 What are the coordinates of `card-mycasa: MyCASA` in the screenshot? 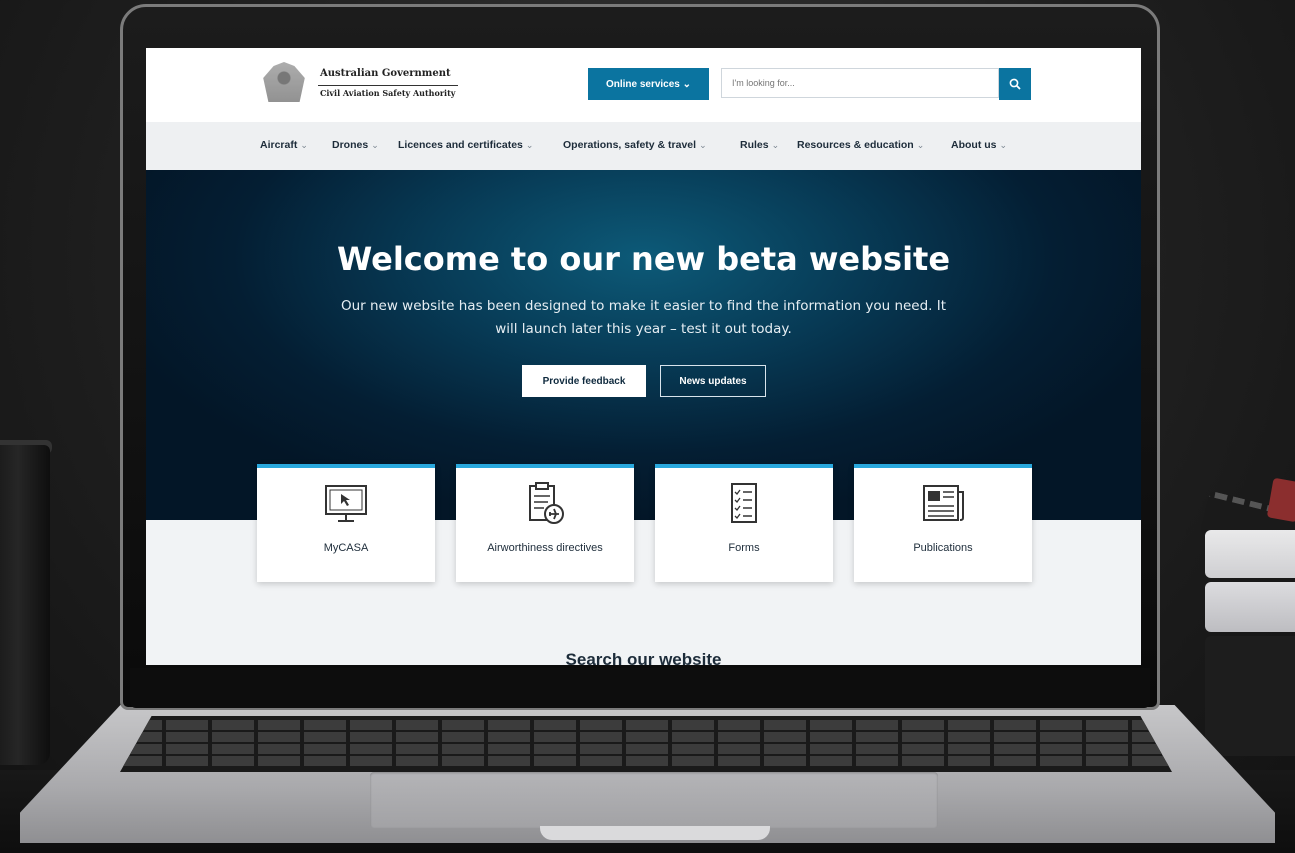 It's located at (346, 523).